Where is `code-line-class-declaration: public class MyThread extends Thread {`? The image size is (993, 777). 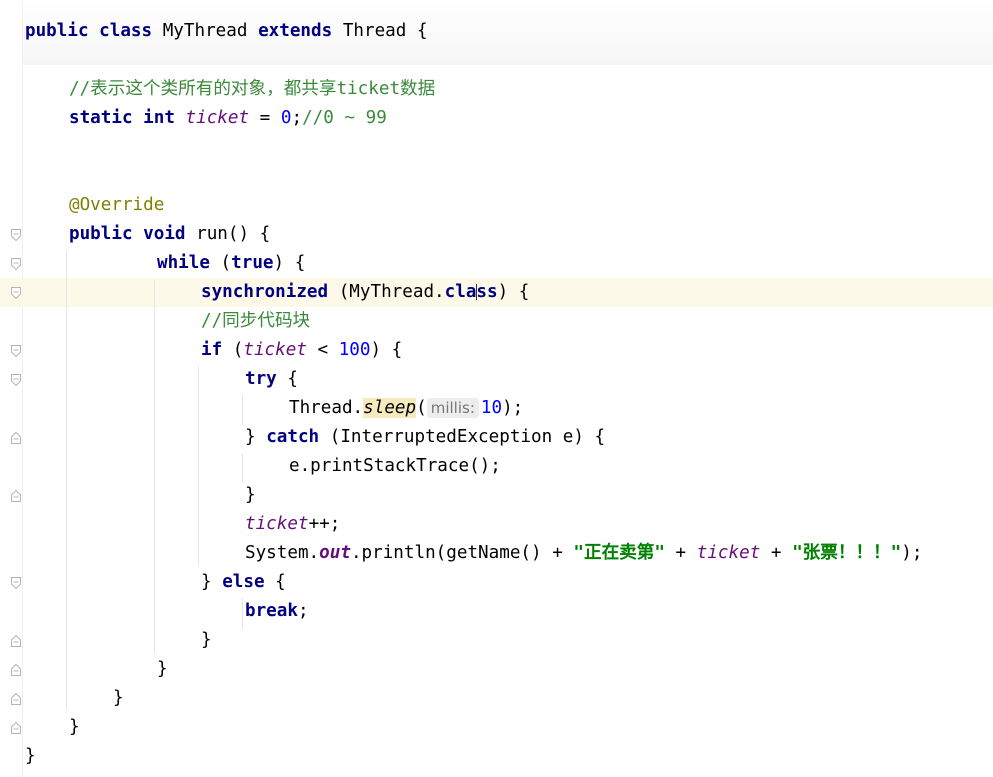 code-line-class-declaration: public class MyThread extends Thread { is located at coordinates (226, 31).